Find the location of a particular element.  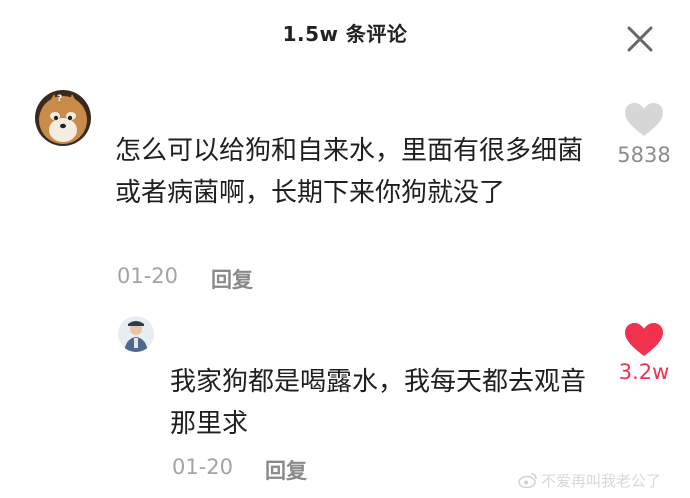

close-icon is located at coordinates (640, 39).